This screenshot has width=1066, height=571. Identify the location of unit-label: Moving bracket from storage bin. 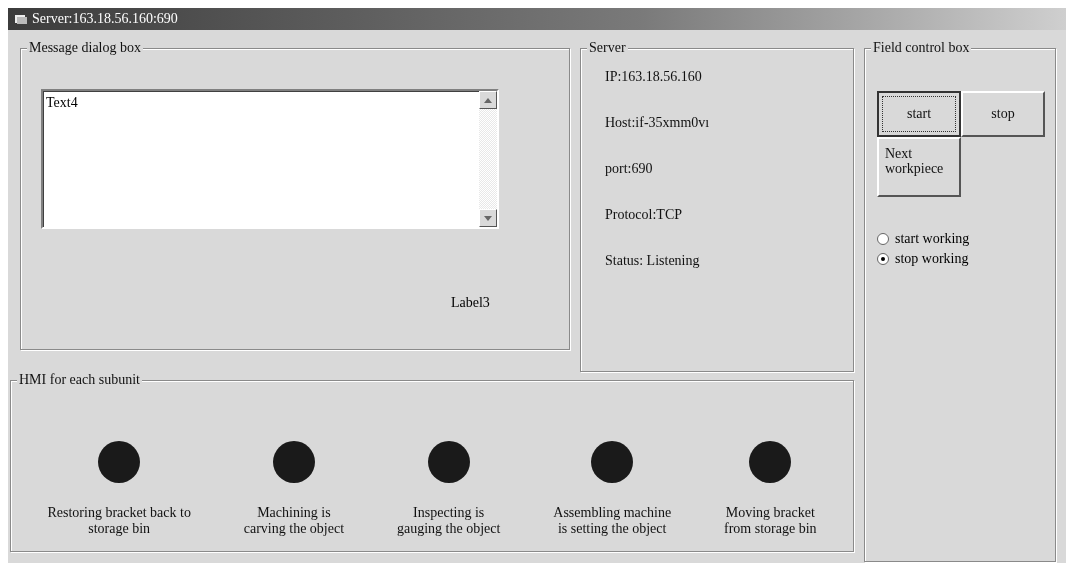
(770, 521).